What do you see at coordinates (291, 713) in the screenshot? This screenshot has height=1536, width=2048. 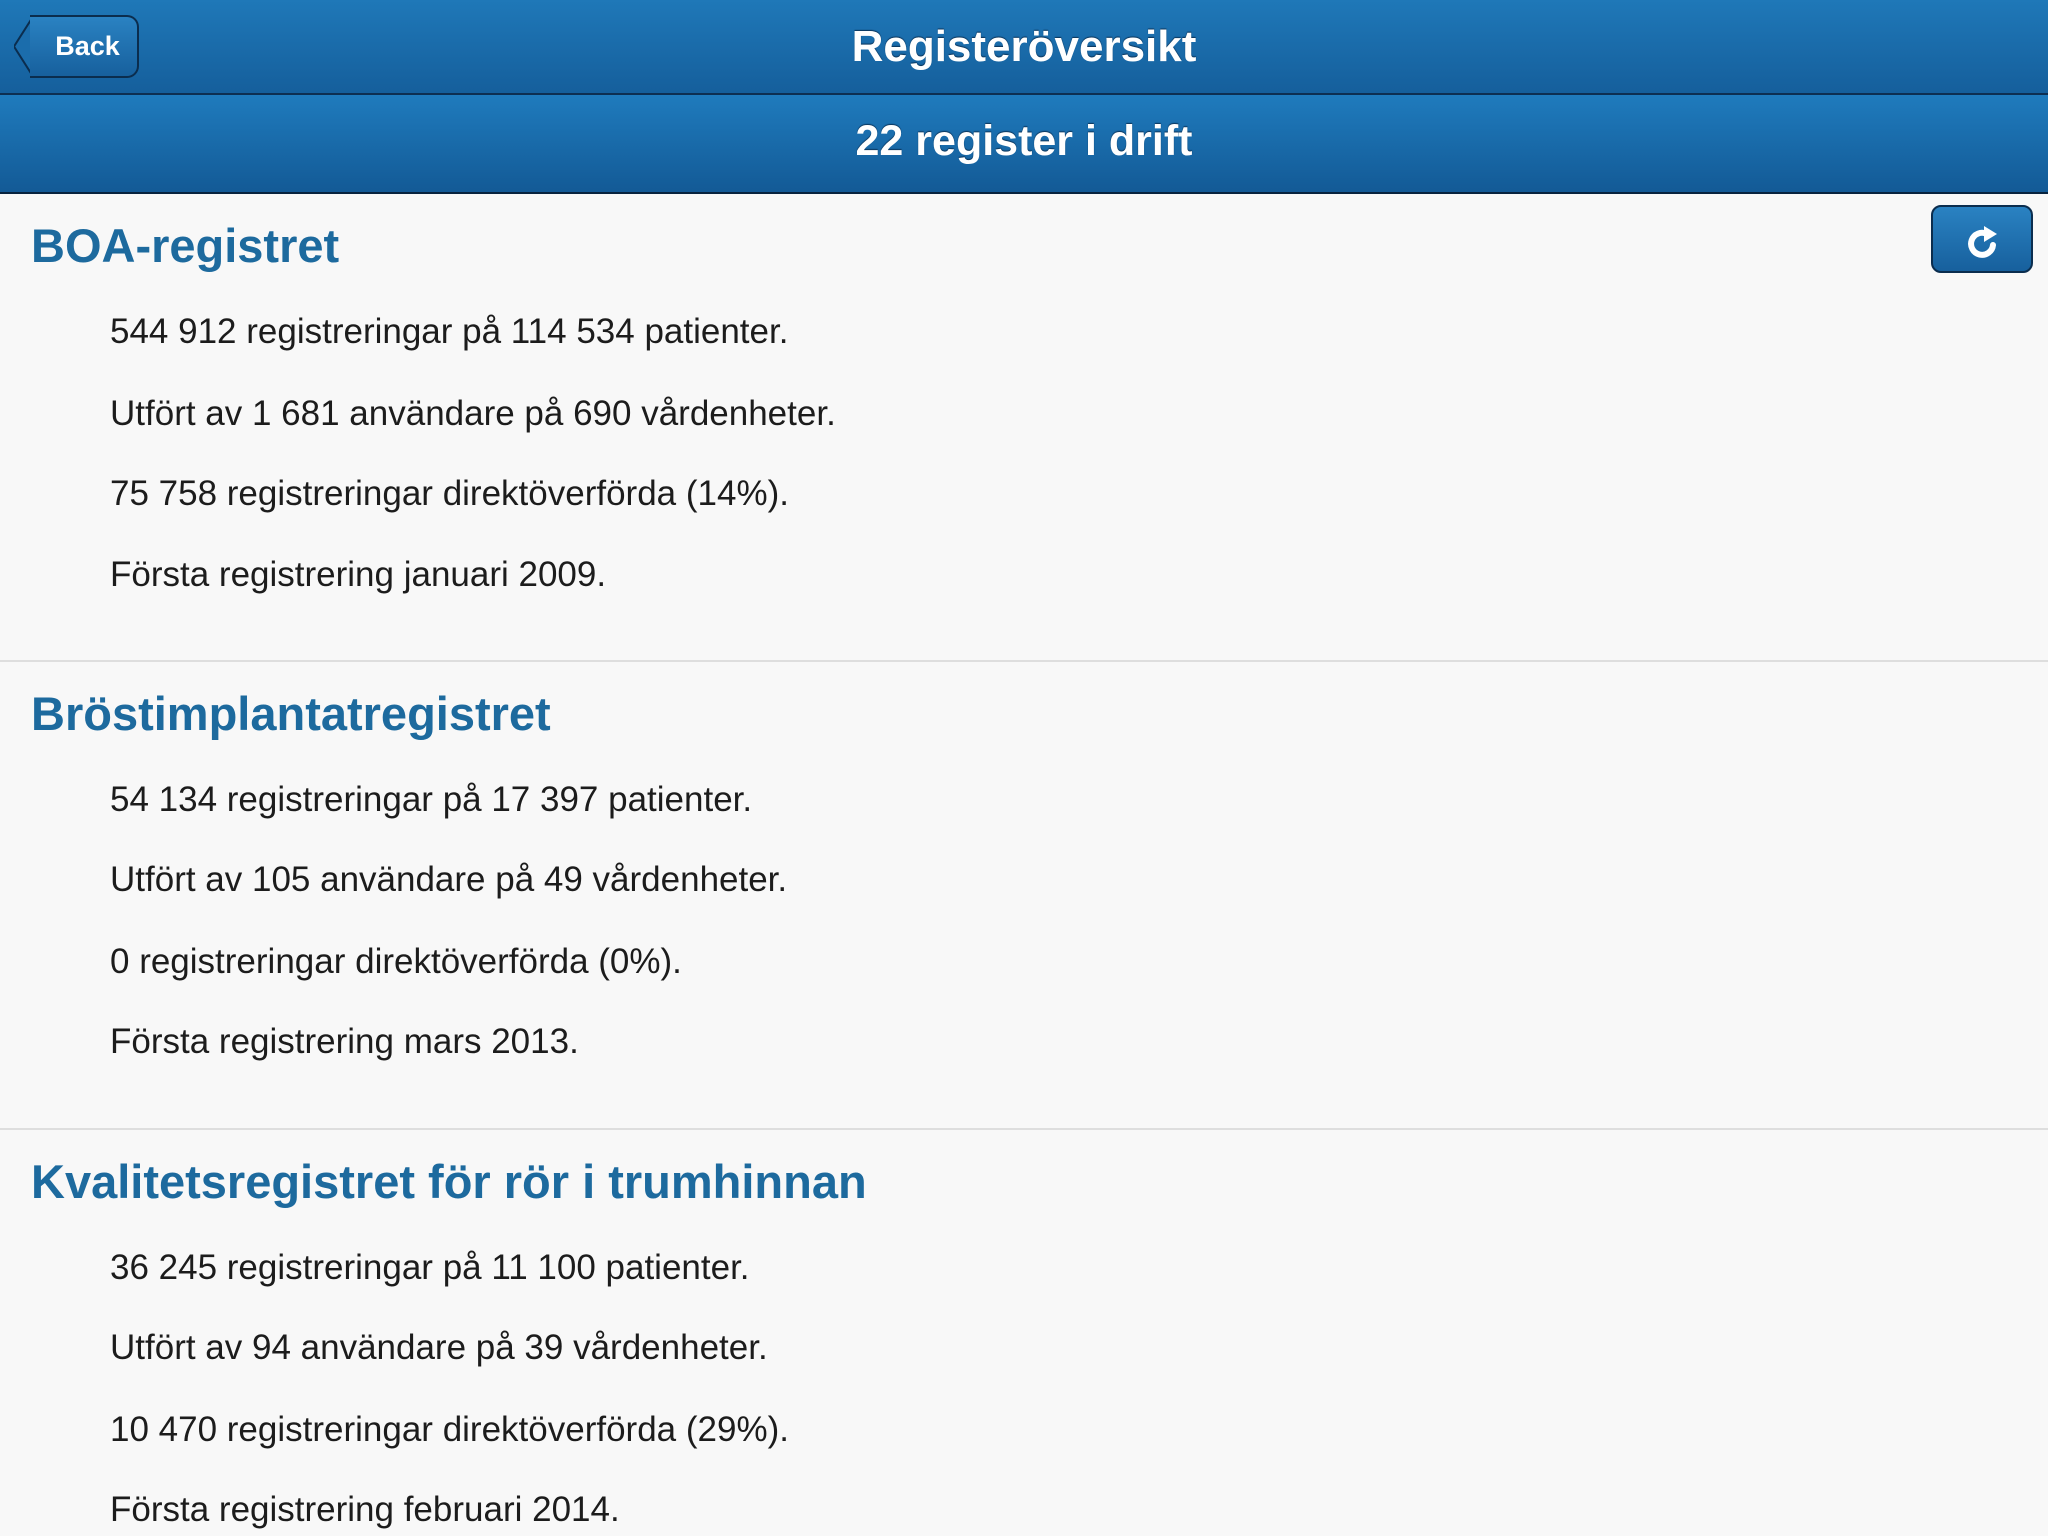 I see `register-name: Bröstimplantatregistret` at bounding box center [291, 713].